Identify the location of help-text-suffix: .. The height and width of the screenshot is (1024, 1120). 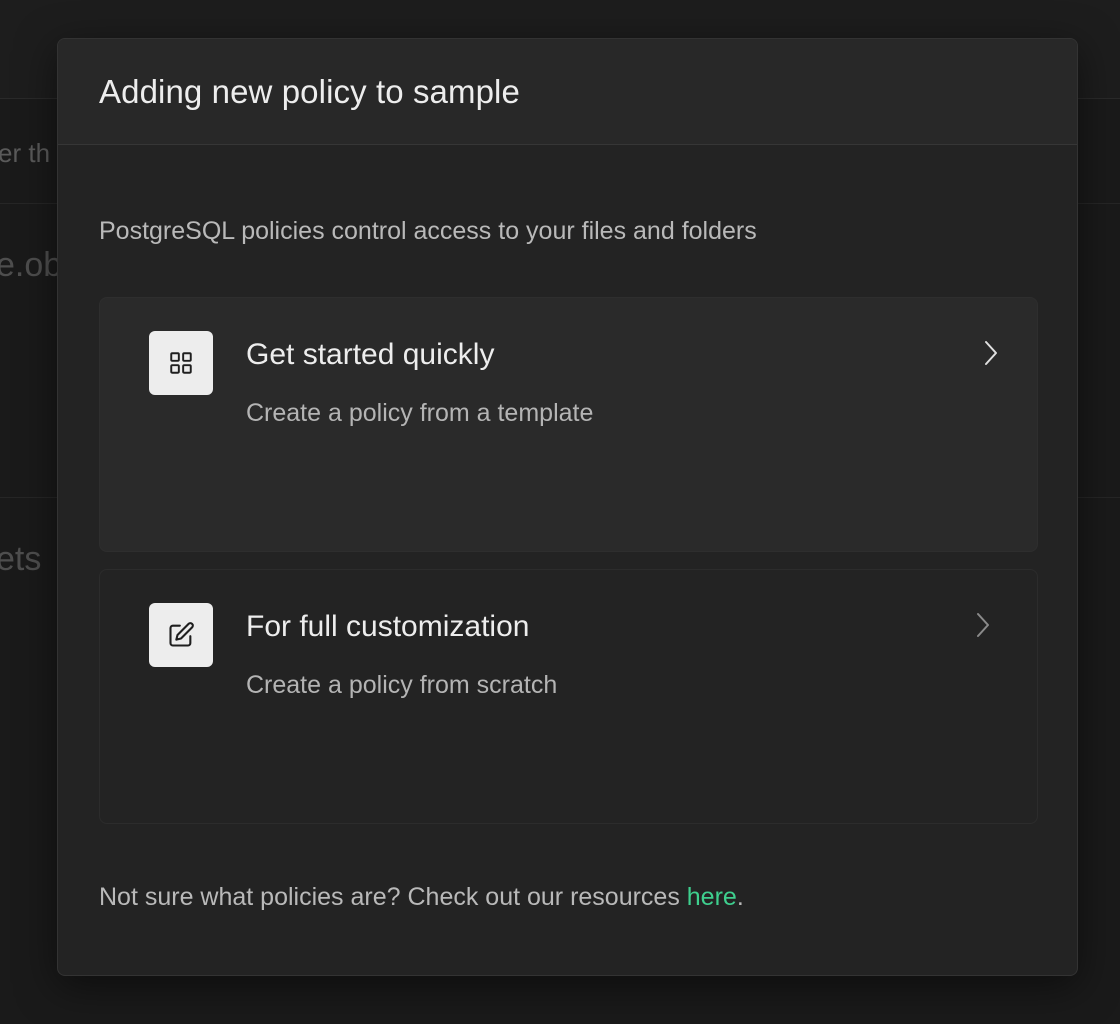
(740, 897).